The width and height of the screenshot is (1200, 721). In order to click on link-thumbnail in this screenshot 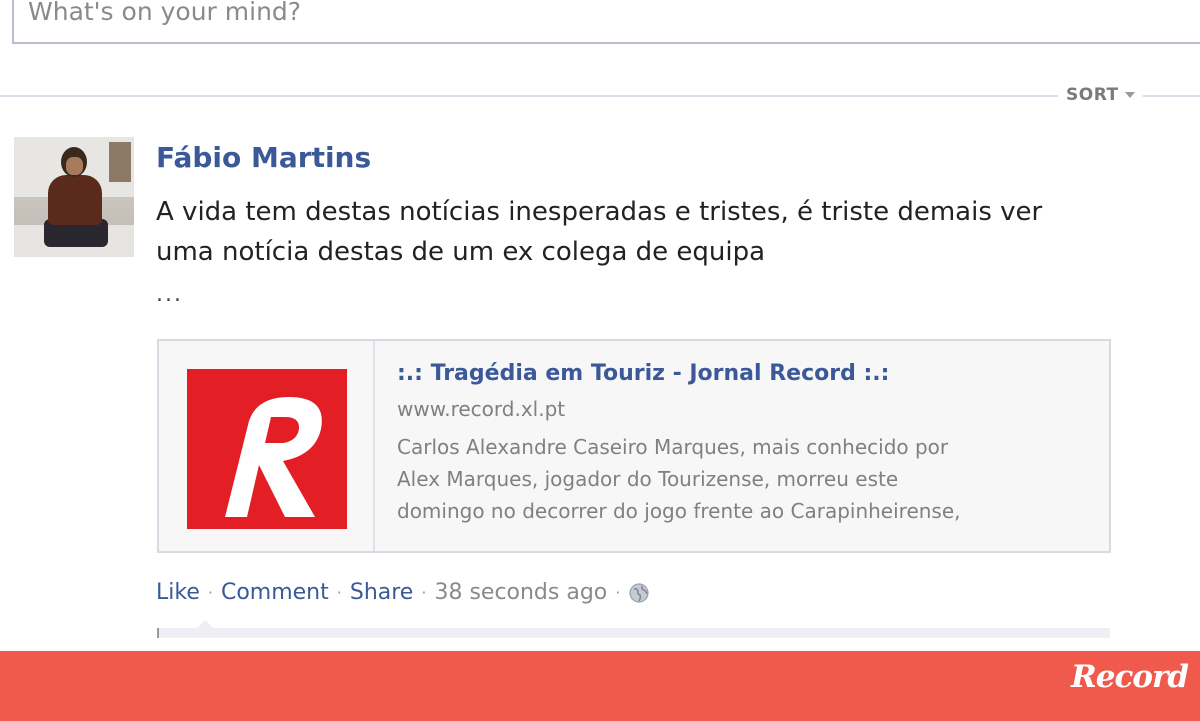, I will do `click(267, 446)`.